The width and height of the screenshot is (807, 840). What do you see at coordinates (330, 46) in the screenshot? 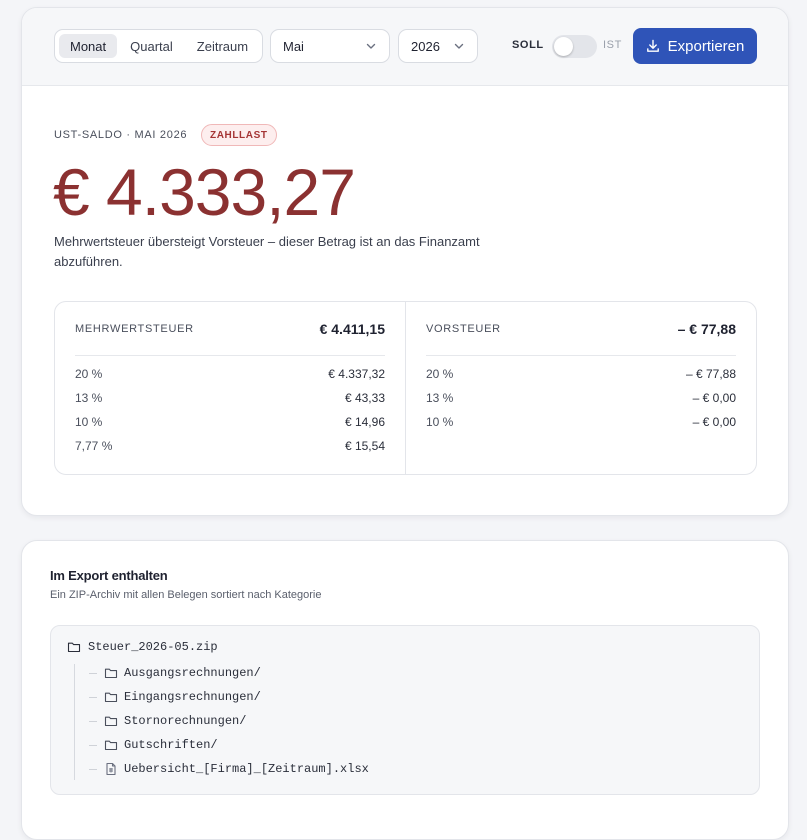
I see `month-select: Mai` at bounding box center [330, 46].